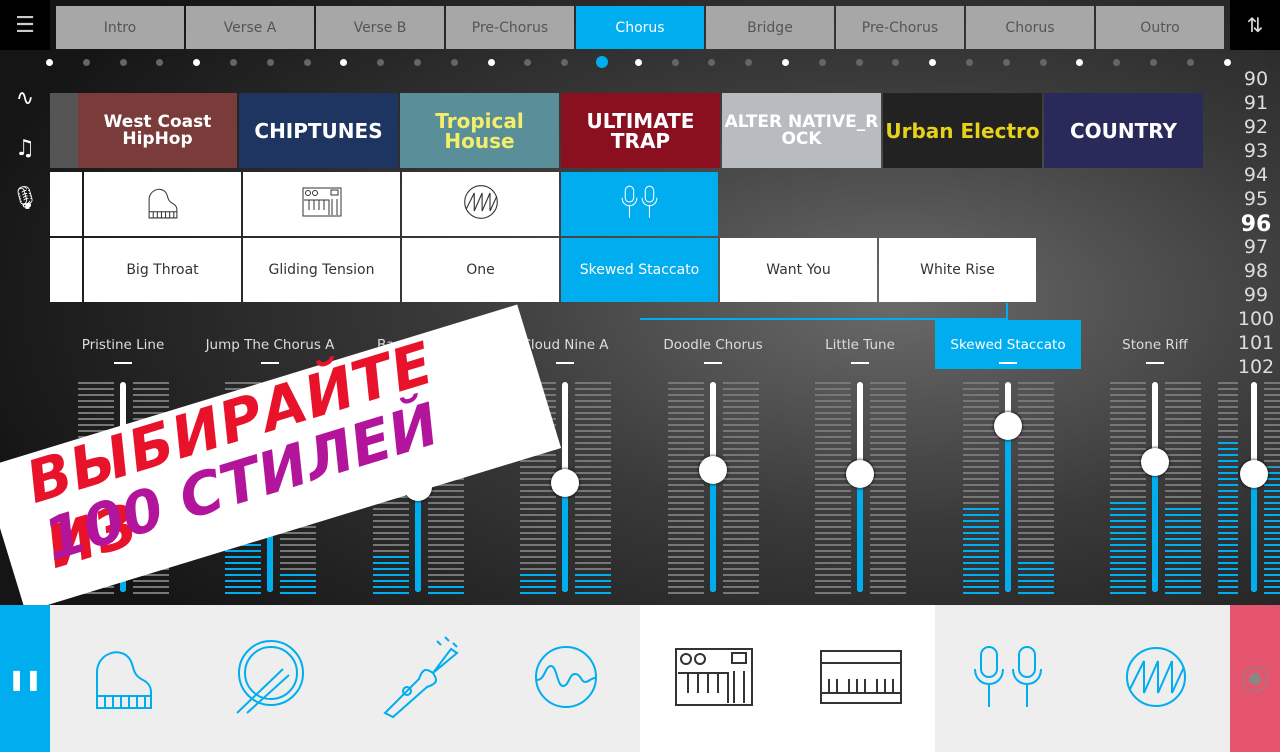 This screenshot has width=1280, height=752. I want to click on section-tab-verse-a: Verse A, so click(250, 27).